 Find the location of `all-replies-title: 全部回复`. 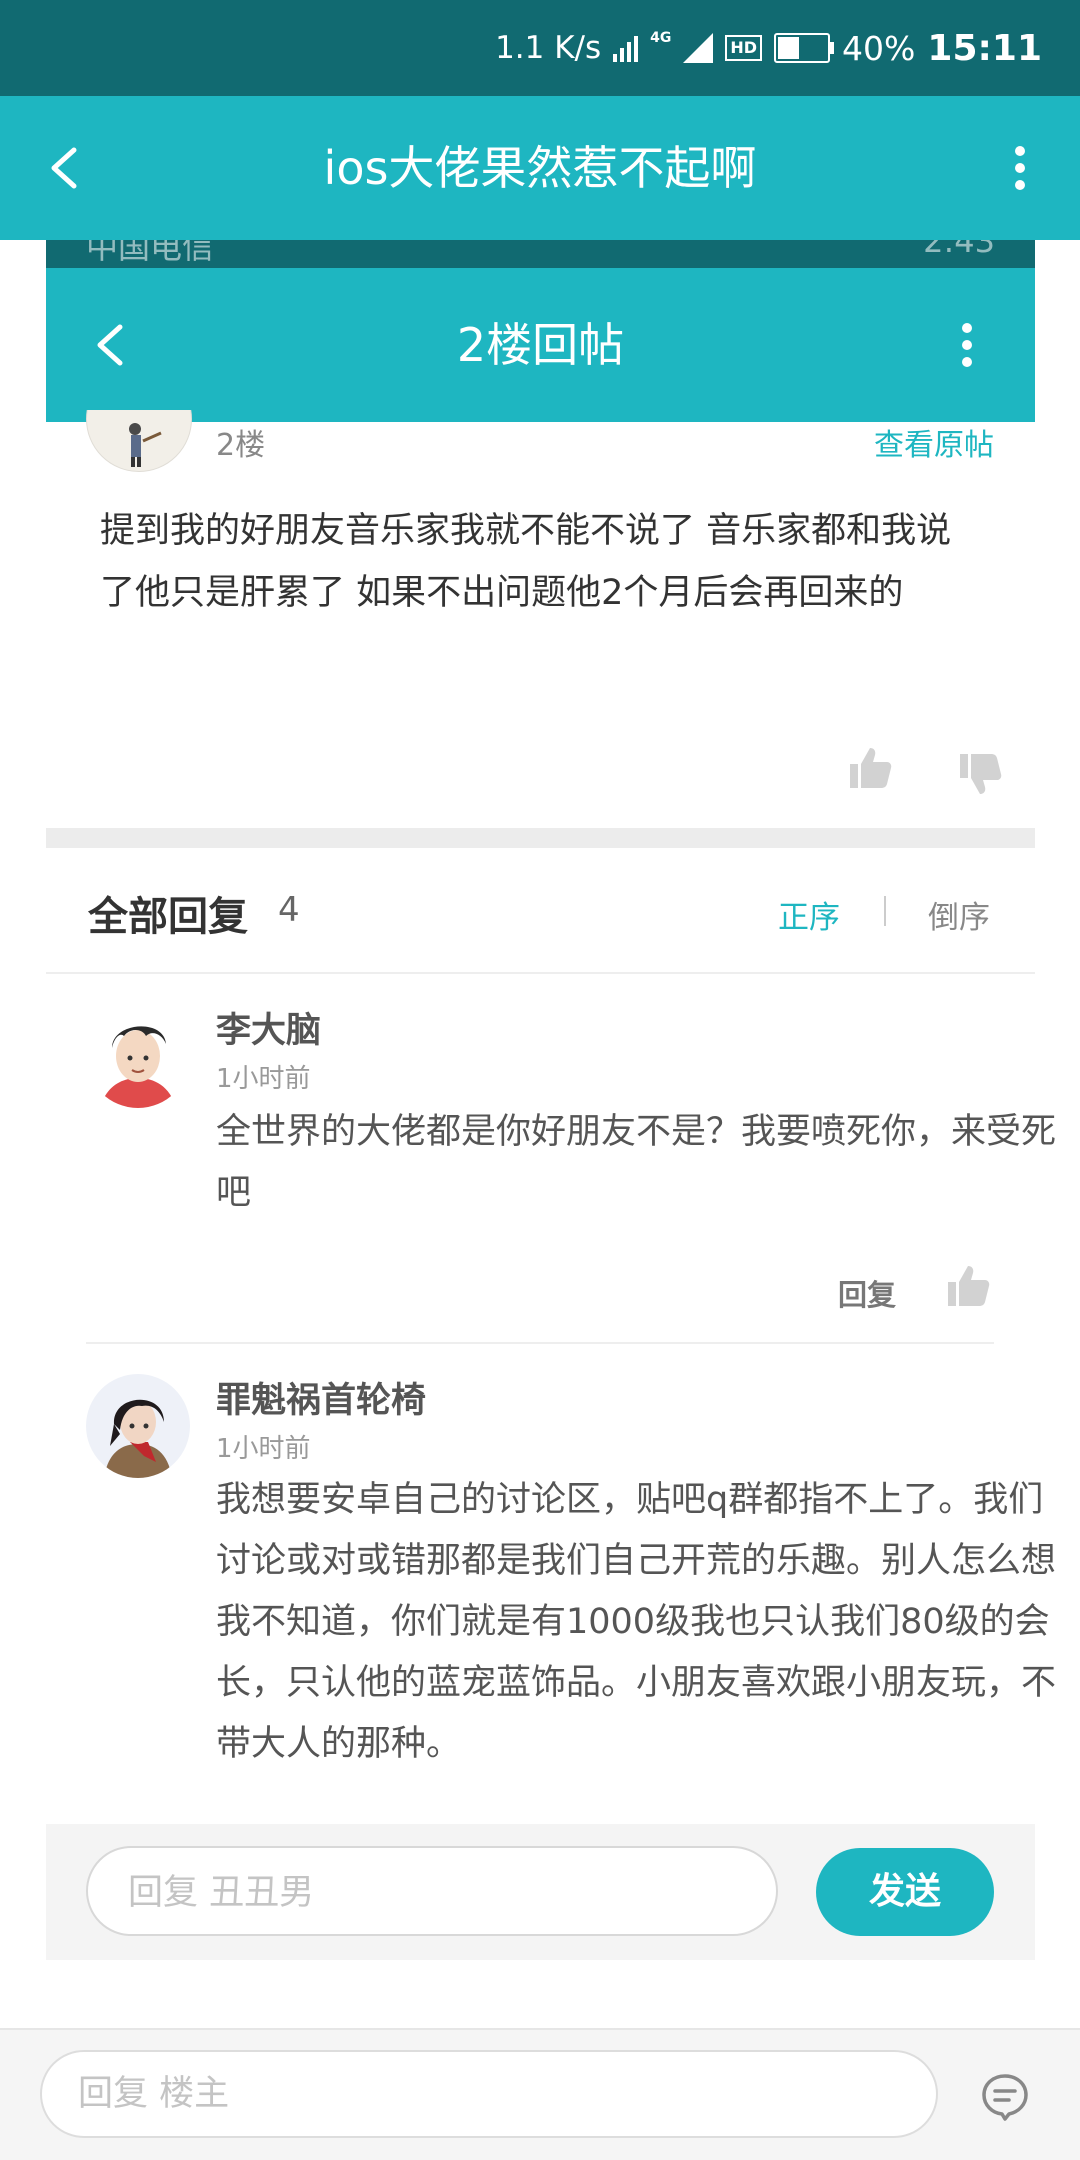

all-replies-title: 全部回复 is located at coordinates (168, 917).